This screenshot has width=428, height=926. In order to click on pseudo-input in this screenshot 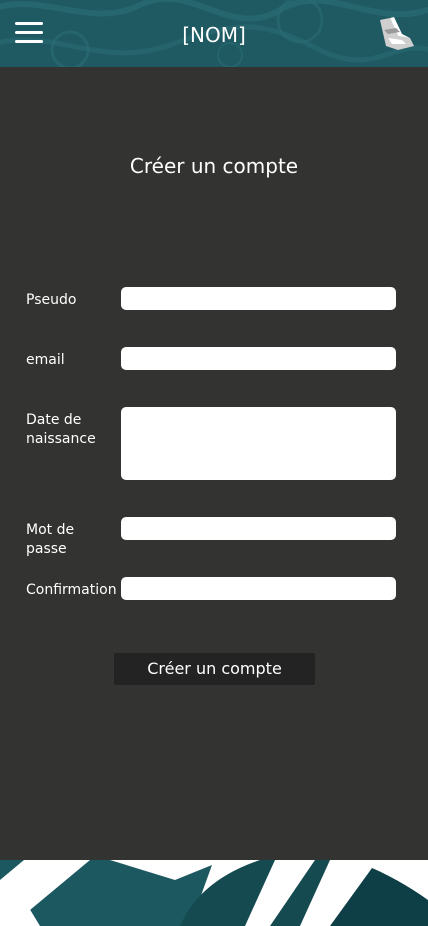, I will do `click(258, 298)`.